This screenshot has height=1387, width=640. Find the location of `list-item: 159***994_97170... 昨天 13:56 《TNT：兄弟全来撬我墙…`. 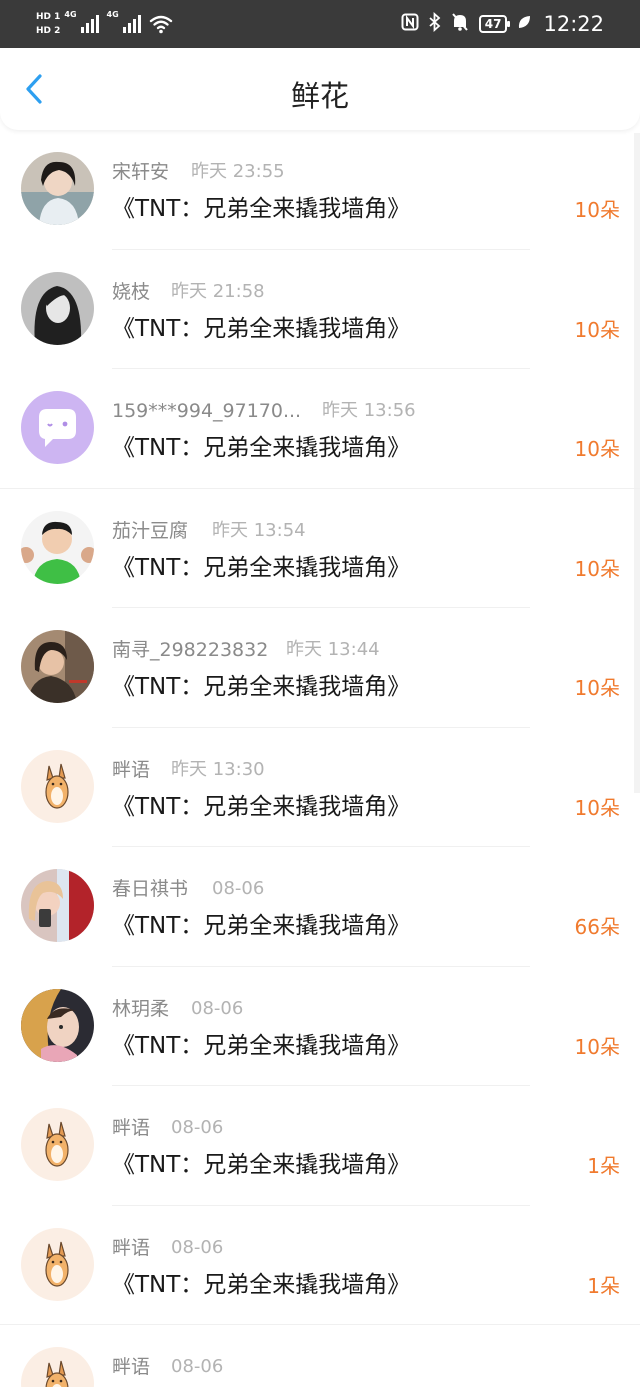

list-item: 159***994_97170... 昨天 13:56 《TNT：兄弟全来撬我墙… is located at coordinates (320, 429).